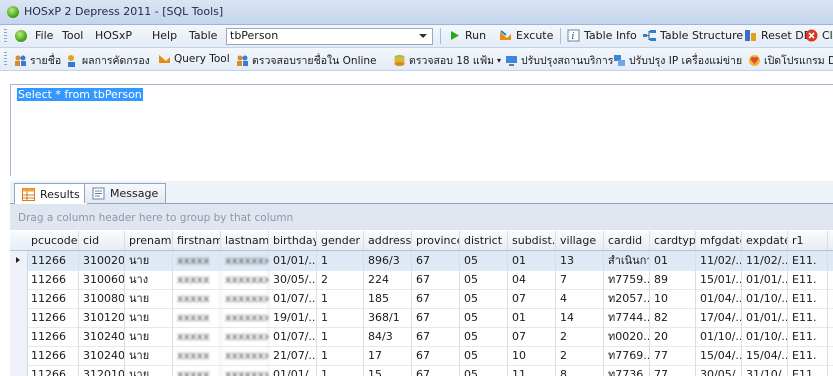 This screenshot has width=833, height=376. What do you see at coordinates (423, 36) in the screenshot?
I see `chevron-down-icon` at bounding box center [423, 36].